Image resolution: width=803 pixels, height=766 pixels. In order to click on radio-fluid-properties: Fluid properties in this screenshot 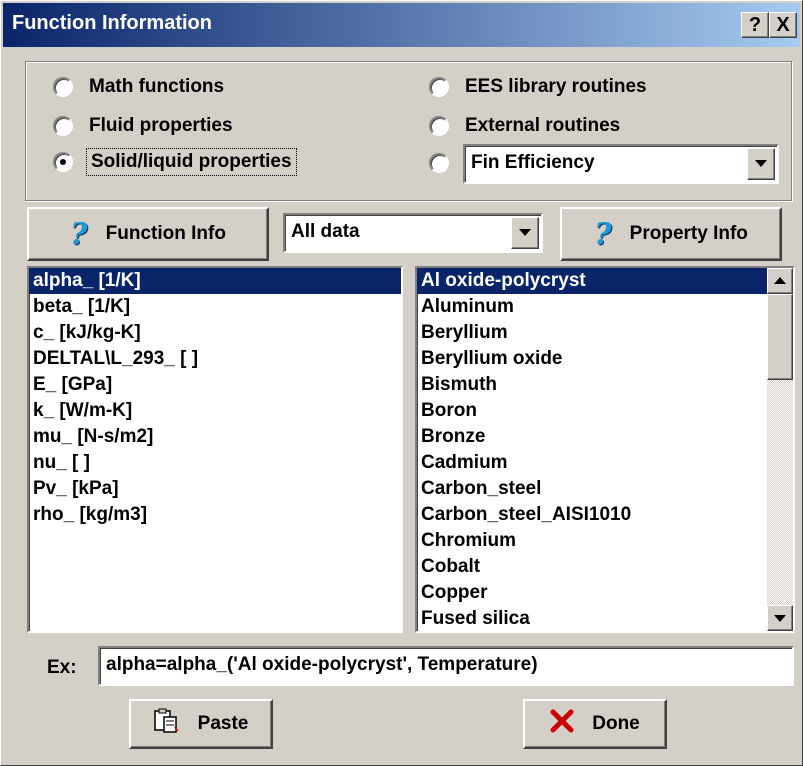, I will do `click(143, 126)`.